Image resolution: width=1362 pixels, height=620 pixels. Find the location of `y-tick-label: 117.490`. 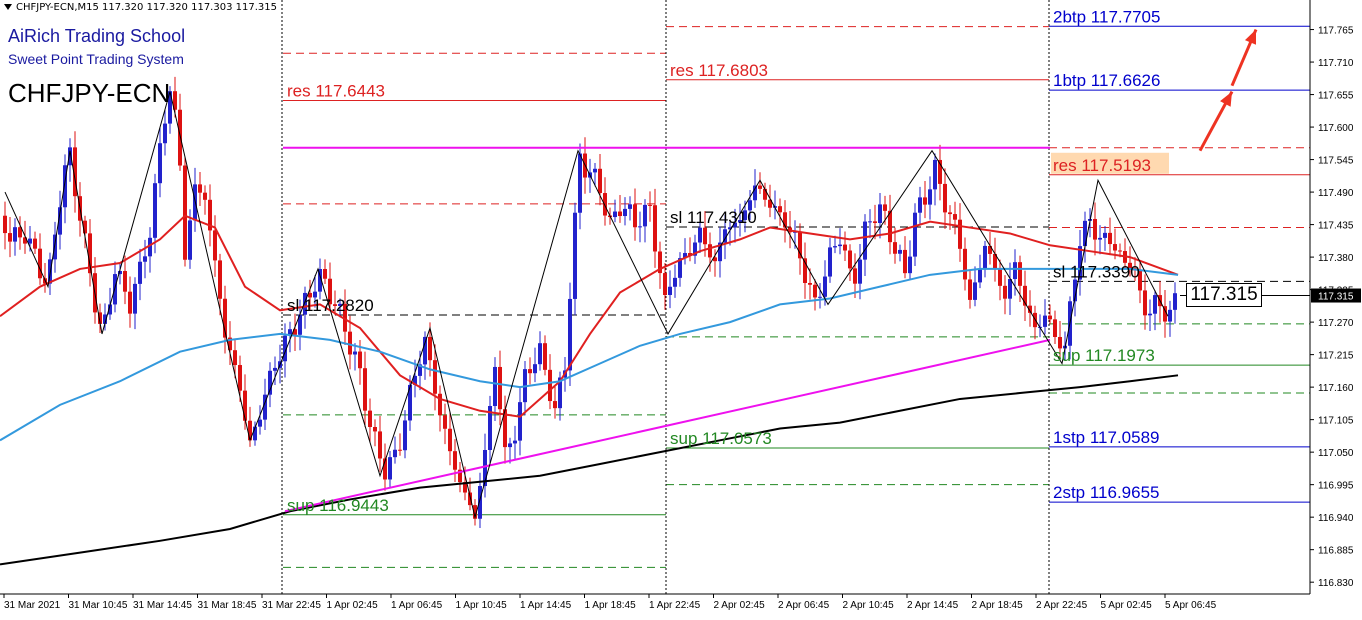

y-tick-label: 117.490 is located at coordinates (1336, 193).